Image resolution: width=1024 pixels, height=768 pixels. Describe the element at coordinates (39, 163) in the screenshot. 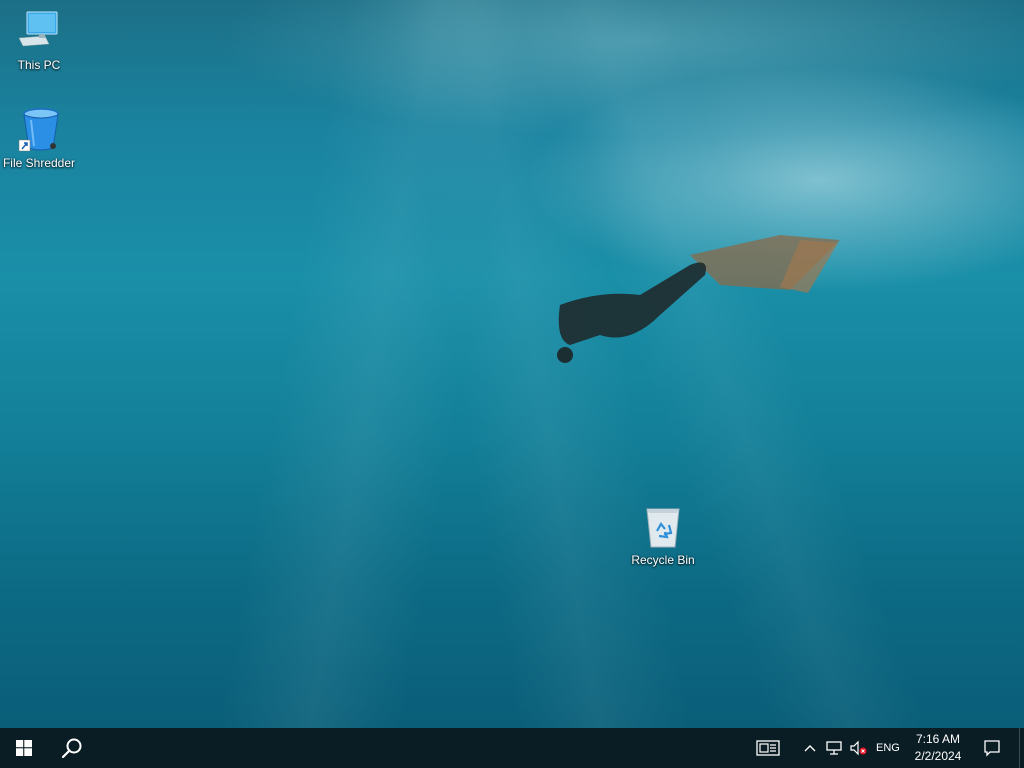

I see `desktop-icon-label: File Shredder` at that location.